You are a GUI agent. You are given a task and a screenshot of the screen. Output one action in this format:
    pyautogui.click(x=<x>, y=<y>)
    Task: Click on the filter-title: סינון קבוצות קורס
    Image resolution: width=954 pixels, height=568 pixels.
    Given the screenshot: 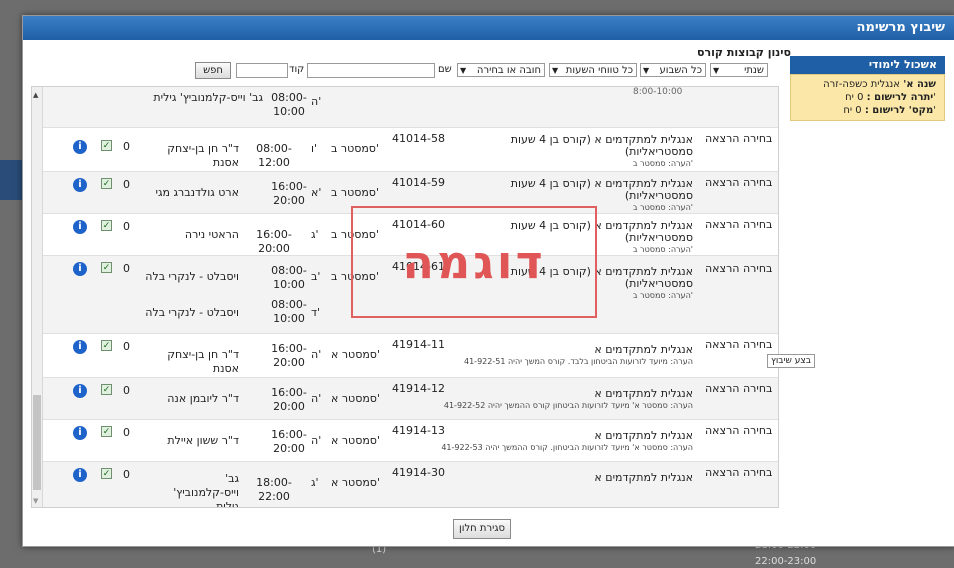 What is the action you would take?
    pyautogui.click(x=744, y=52)
    